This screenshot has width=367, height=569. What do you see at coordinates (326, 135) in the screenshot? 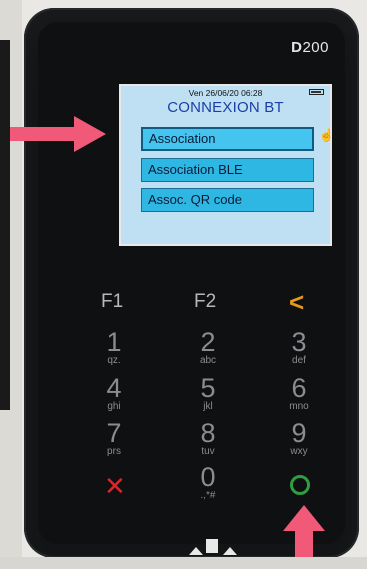
I see `hand-pointer-icon: ☝` at bounding box center [326, 135].